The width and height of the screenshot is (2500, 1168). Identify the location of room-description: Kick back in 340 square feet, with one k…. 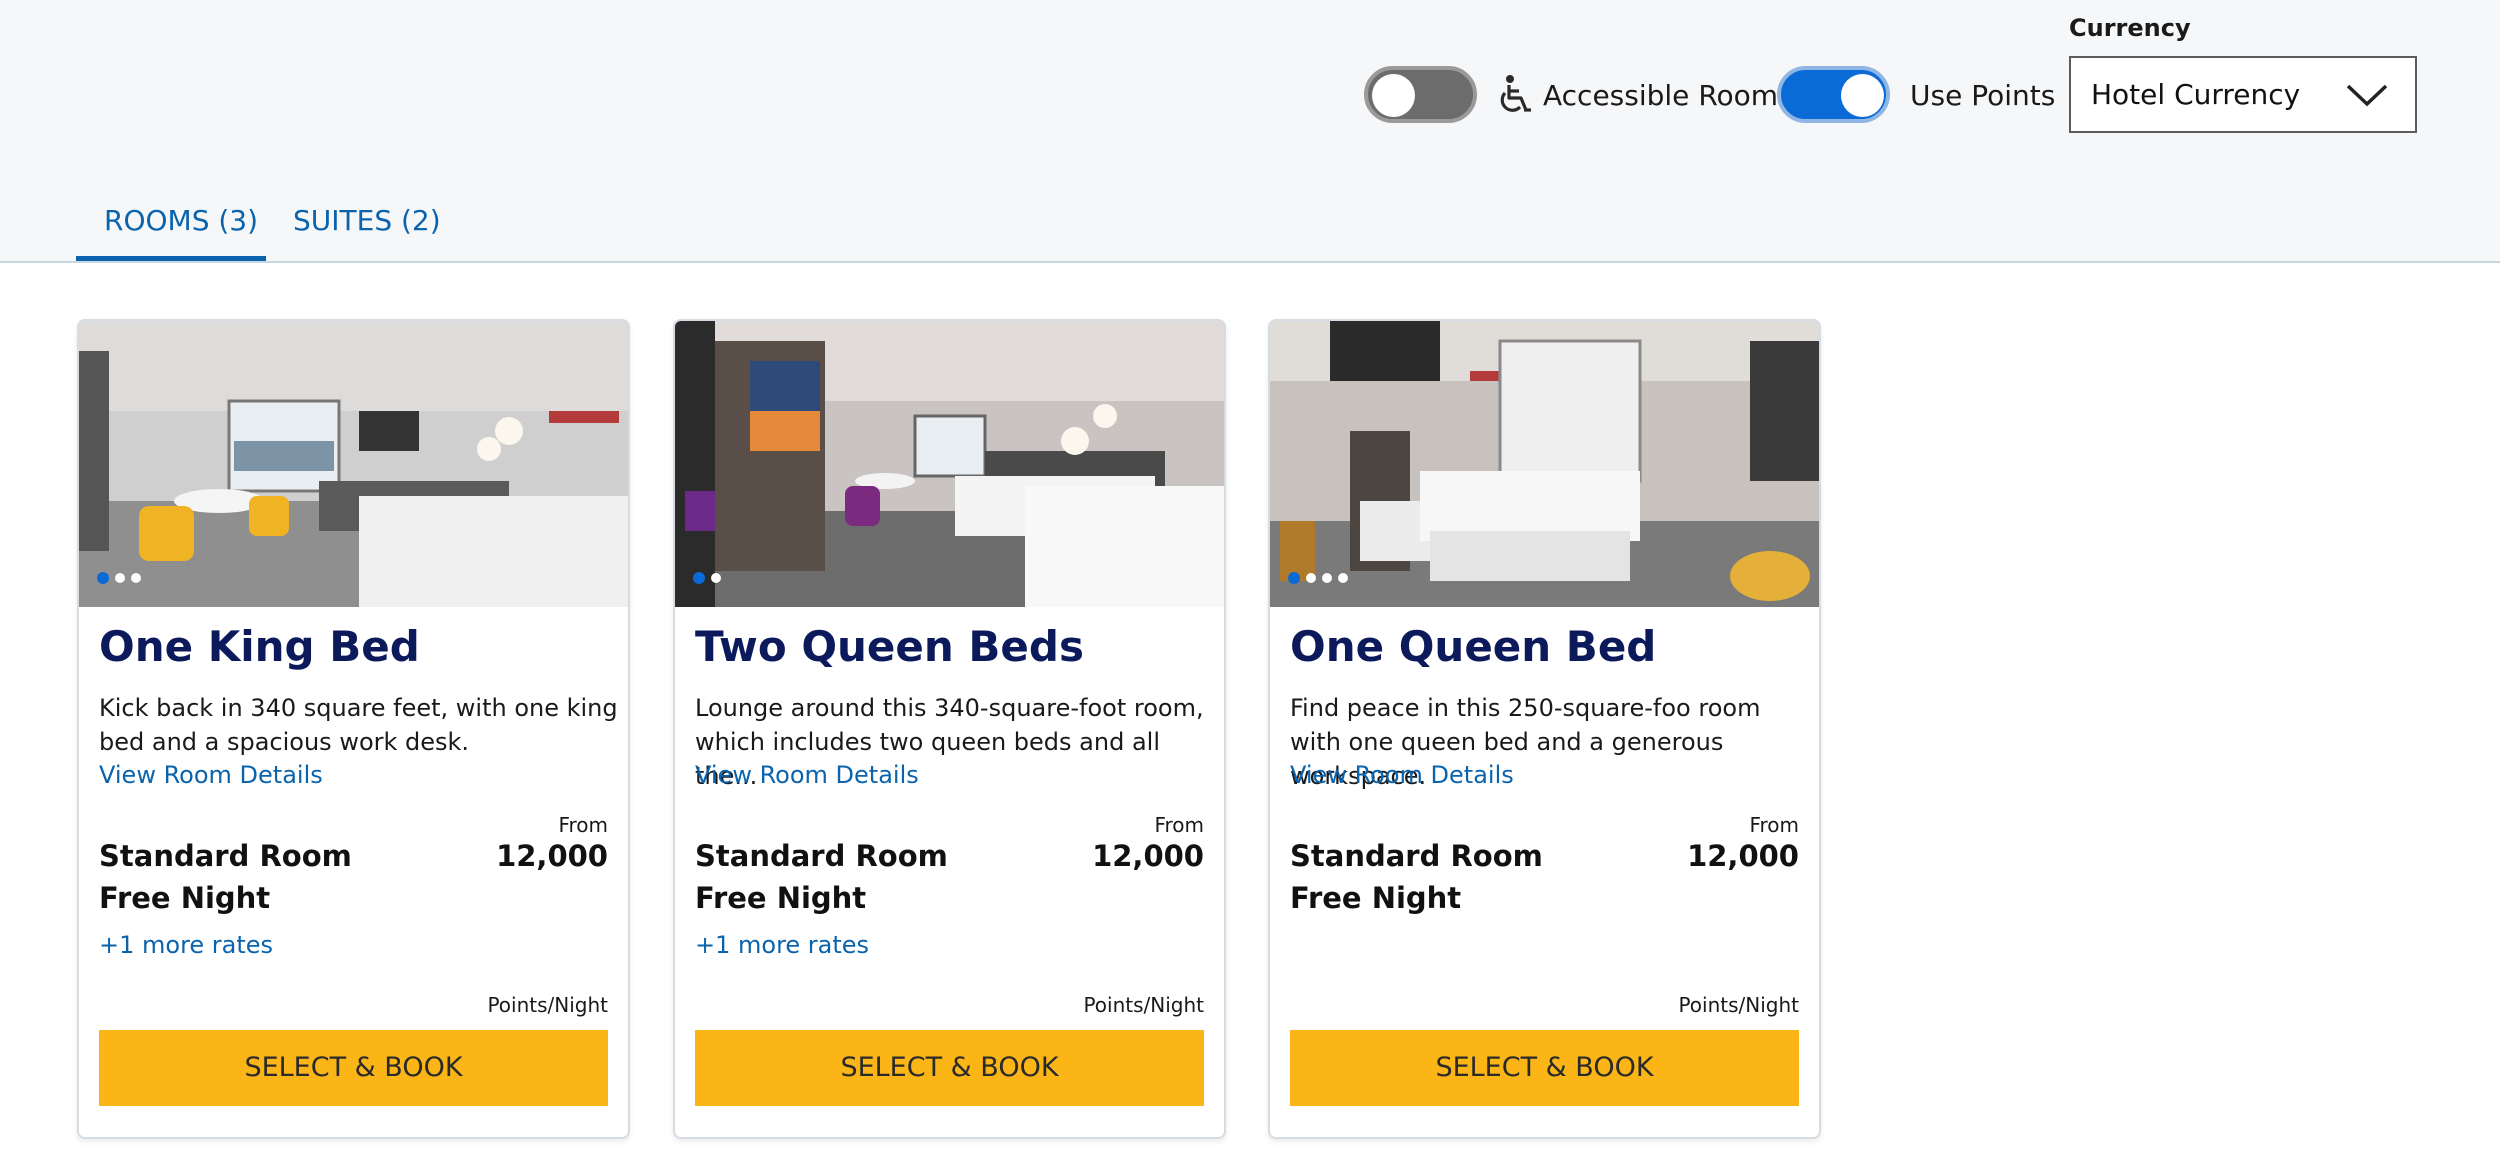
(358, 725).